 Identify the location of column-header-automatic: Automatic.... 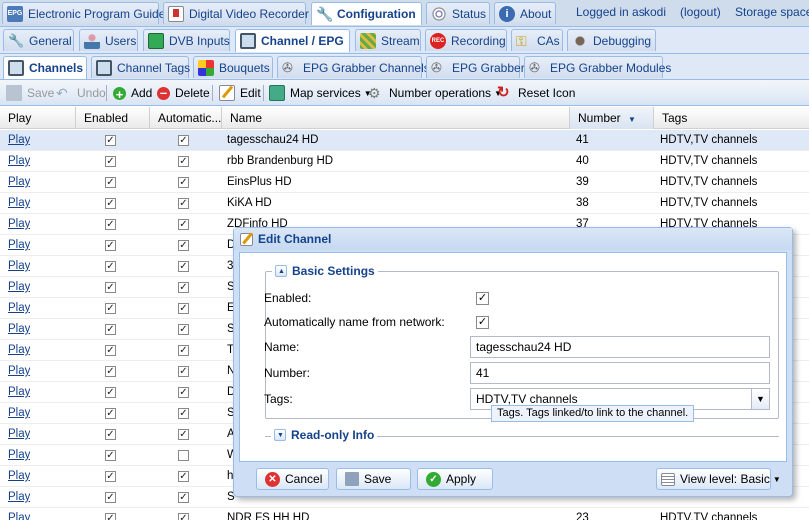
(186, 118).